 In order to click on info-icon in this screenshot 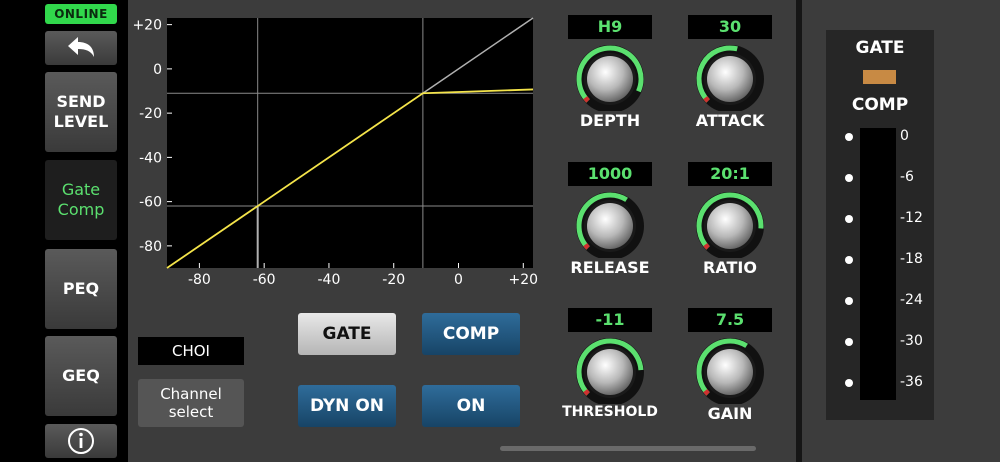, I will do `click(81, 441)`.